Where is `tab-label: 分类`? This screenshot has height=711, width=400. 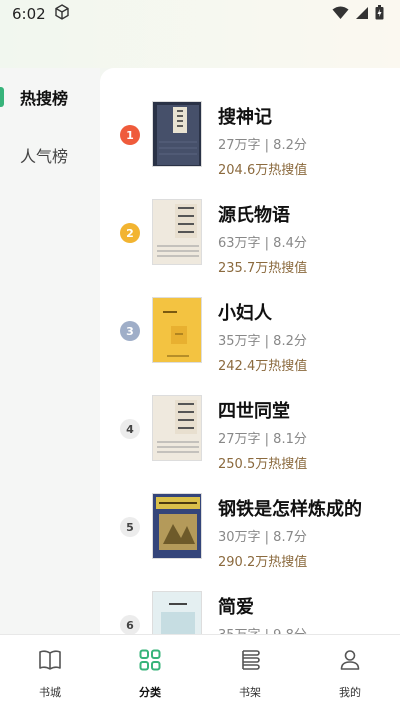 tab-label: 分类 is located at coordinates (150, 692).